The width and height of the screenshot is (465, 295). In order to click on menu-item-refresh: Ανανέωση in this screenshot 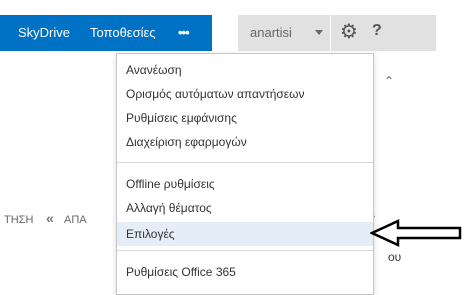, I will do `click(245, 70)`.